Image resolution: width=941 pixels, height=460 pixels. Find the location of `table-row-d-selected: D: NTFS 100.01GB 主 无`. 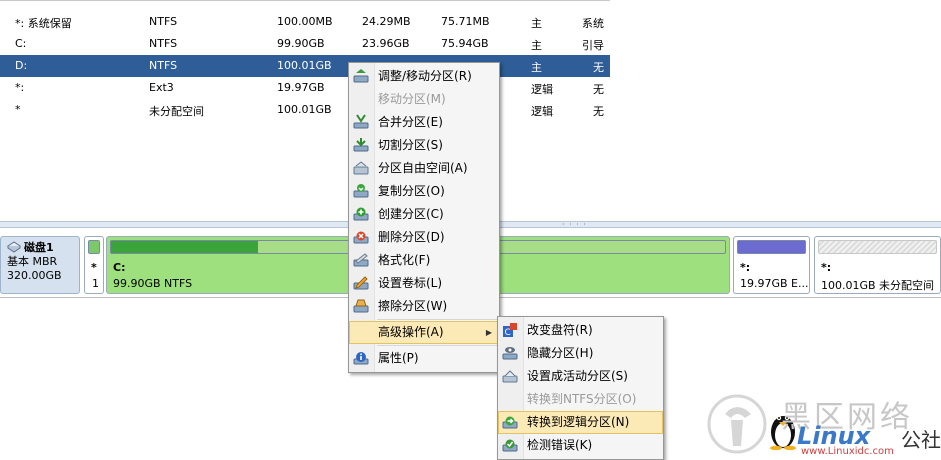

table-row-d-selected: D: NTFS 100.01GB 主 无 is located at coordinates (305, 66).